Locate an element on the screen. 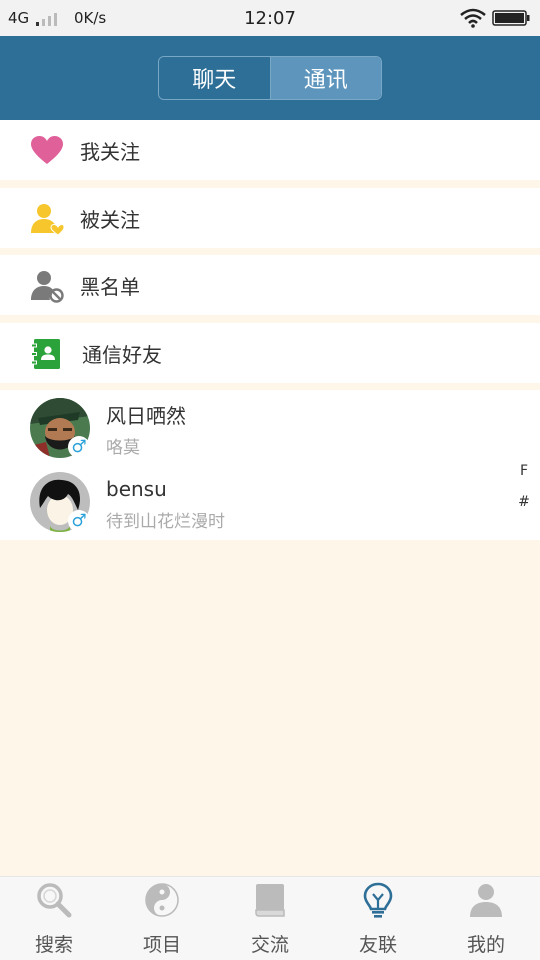 The height and width of the screenshot is (960, 540). tab-projects: 项目 is located at coordinates (162, 918).